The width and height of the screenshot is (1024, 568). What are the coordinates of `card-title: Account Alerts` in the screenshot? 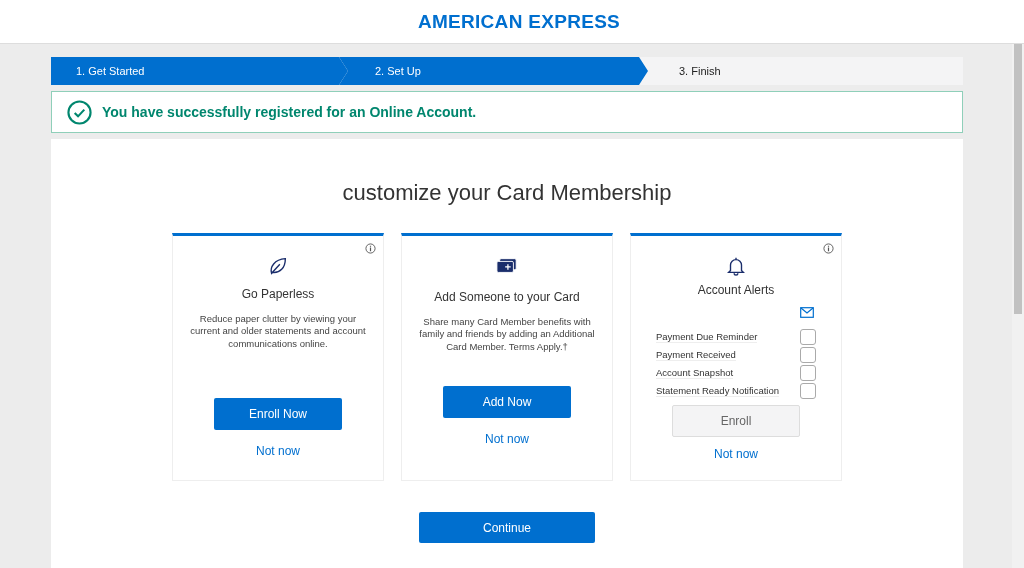 It's located at (736, 290).